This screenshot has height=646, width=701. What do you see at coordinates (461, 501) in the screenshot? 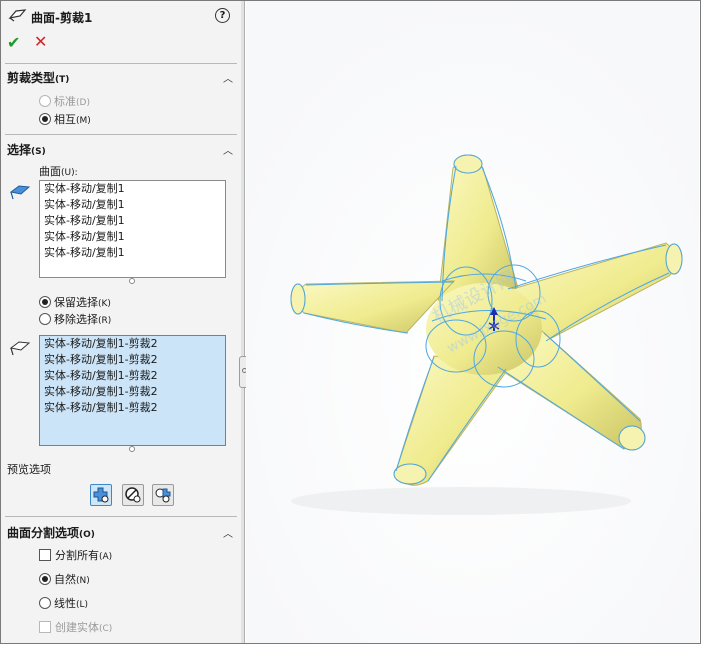
I see `floor-shadow` at bounding box center [461, 501].